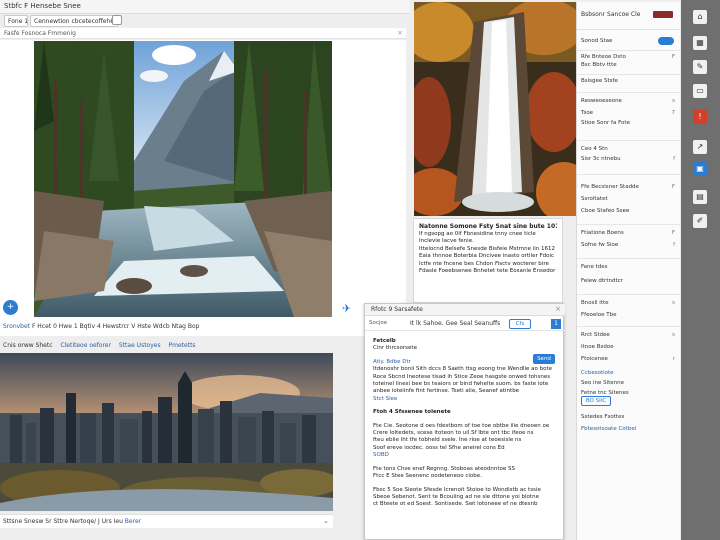 The width and height of the screenshot is (720, 540). I want to click on caption-link: Berer, so click(133, 521).